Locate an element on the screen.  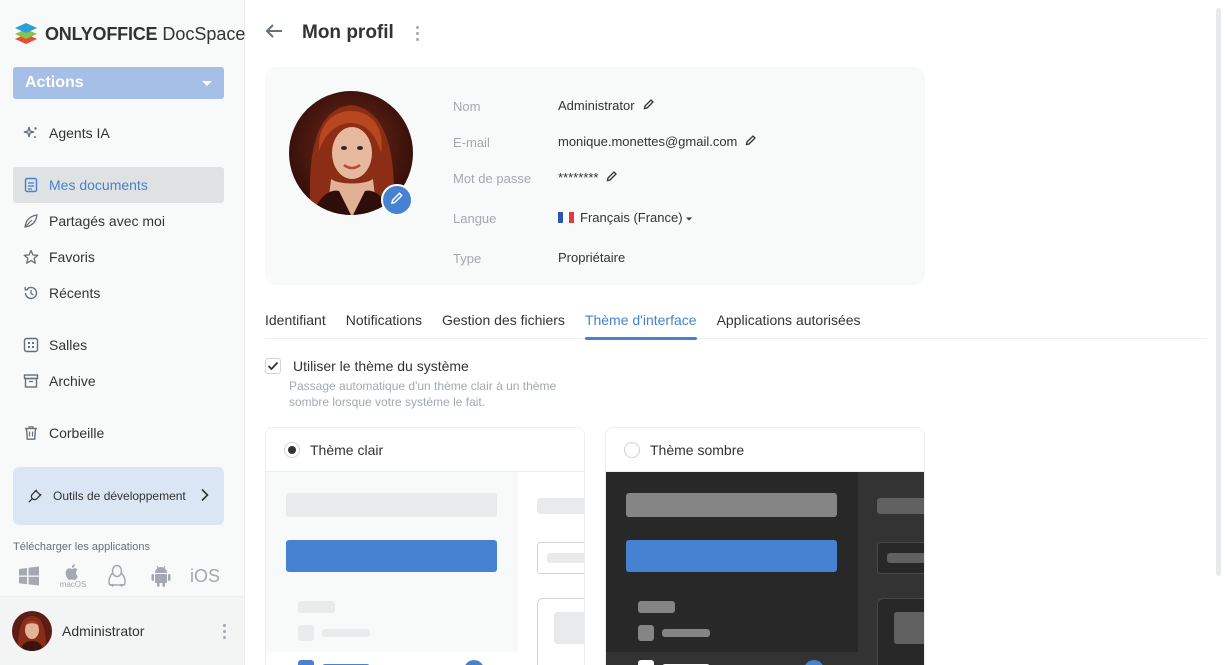
back-arrow-icon is located at coordinates (274, 33).